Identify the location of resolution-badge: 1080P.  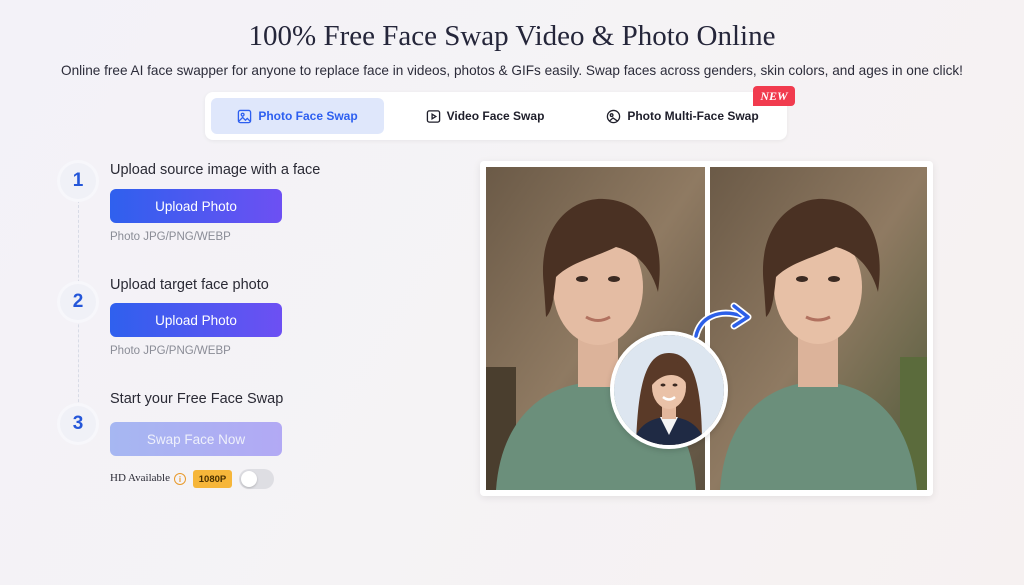
(212, 479).